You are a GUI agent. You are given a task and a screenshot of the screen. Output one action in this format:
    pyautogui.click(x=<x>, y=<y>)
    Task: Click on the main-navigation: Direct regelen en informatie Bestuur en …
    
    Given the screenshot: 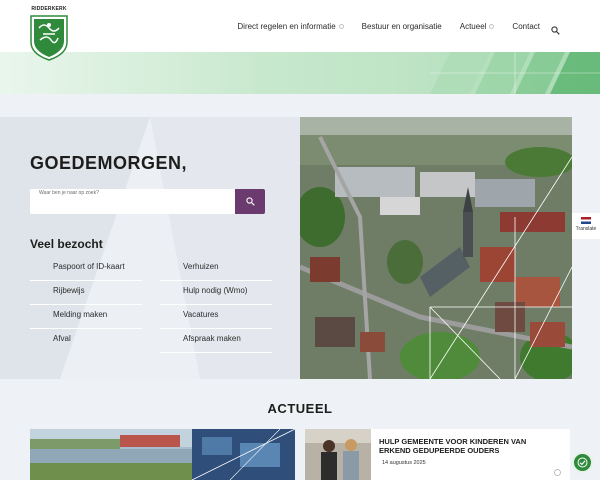 What is the action you would take?
    pyautogui.click(x=399, y=26)
    